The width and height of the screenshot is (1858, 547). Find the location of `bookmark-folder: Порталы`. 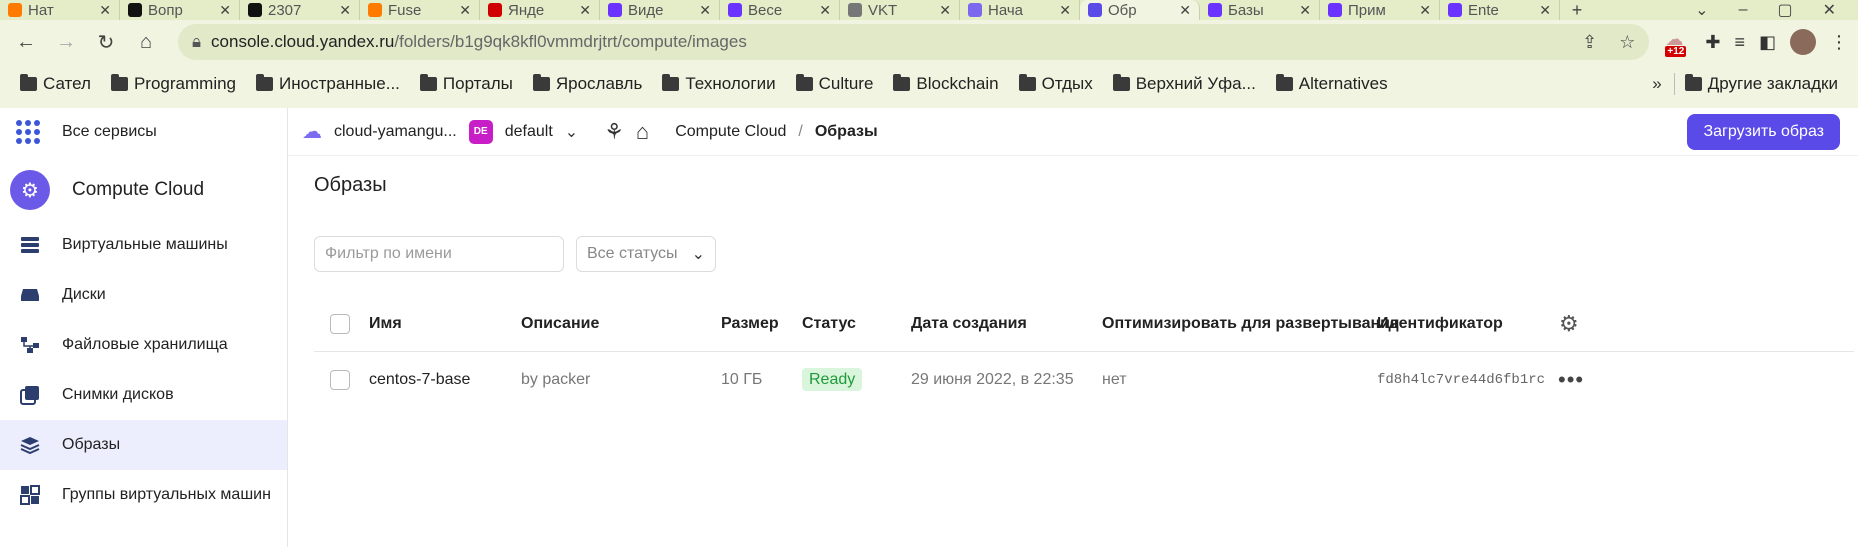

bookmark-folder: Порталы is located at coordinates (466, 84).